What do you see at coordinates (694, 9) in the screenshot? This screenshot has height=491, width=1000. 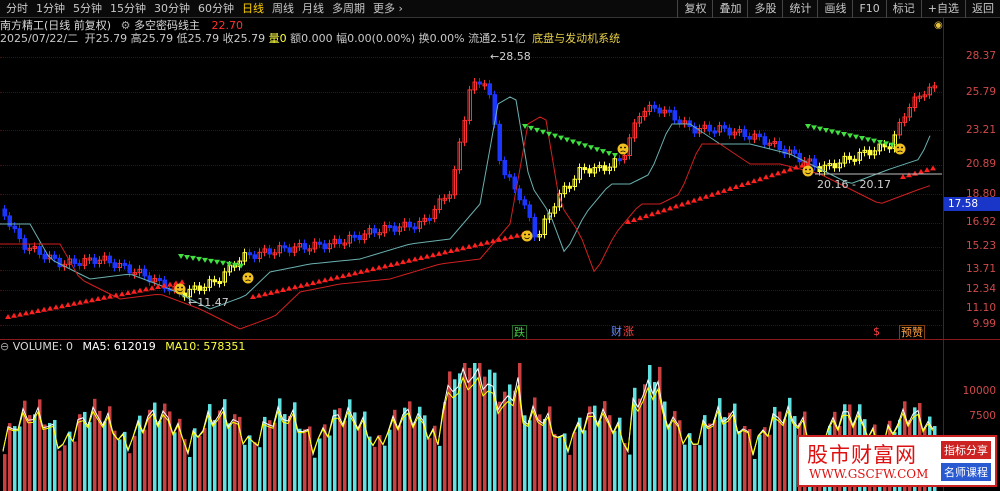 I see `adjust-button: 复权` at bounding box center [694, 9].